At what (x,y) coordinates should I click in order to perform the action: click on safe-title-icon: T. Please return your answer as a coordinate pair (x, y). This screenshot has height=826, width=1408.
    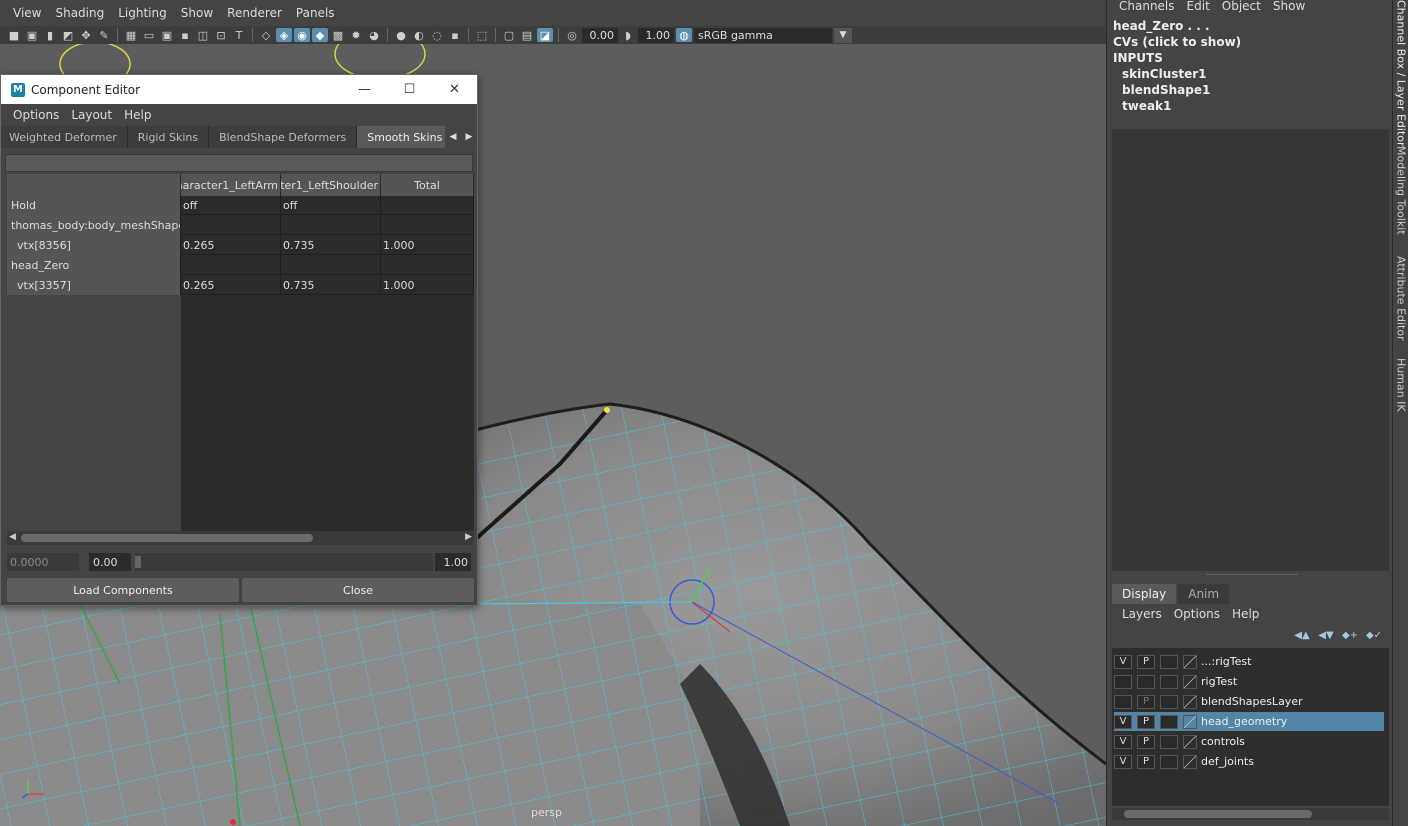
    Looking at the image, I should click on (239, 35).